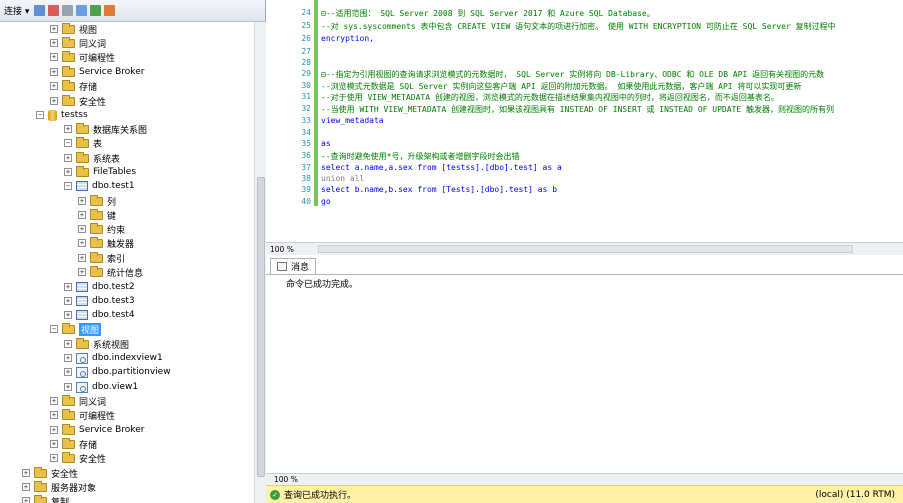  Describe the element at coordinates (584, 479) in the screenshot. I see `results-zoom: 100 %` at that location.